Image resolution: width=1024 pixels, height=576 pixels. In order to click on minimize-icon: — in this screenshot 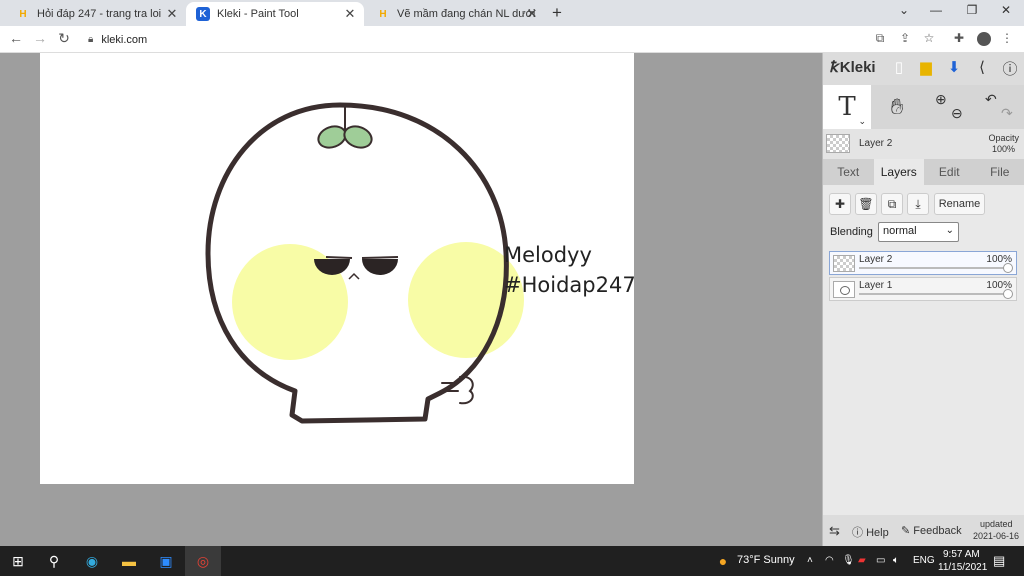, I will do `click(936, 10)`.